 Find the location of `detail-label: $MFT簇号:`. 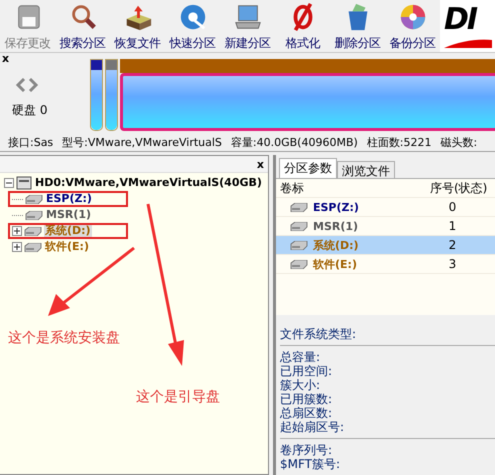

detail-label: $MFT簇号: is located at coordinates (311, 464).